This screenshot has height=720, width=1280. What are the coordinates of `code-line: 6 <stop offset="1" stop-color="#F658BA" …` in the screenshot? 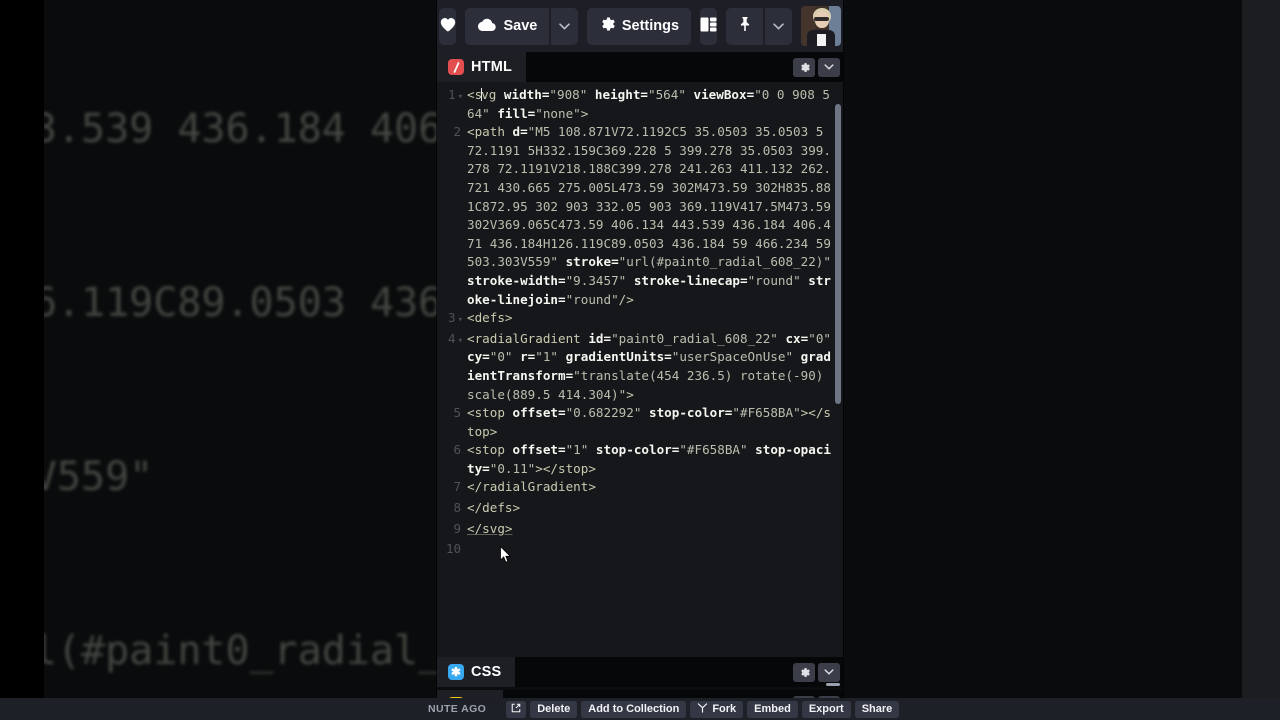 It's located at (636, 459).